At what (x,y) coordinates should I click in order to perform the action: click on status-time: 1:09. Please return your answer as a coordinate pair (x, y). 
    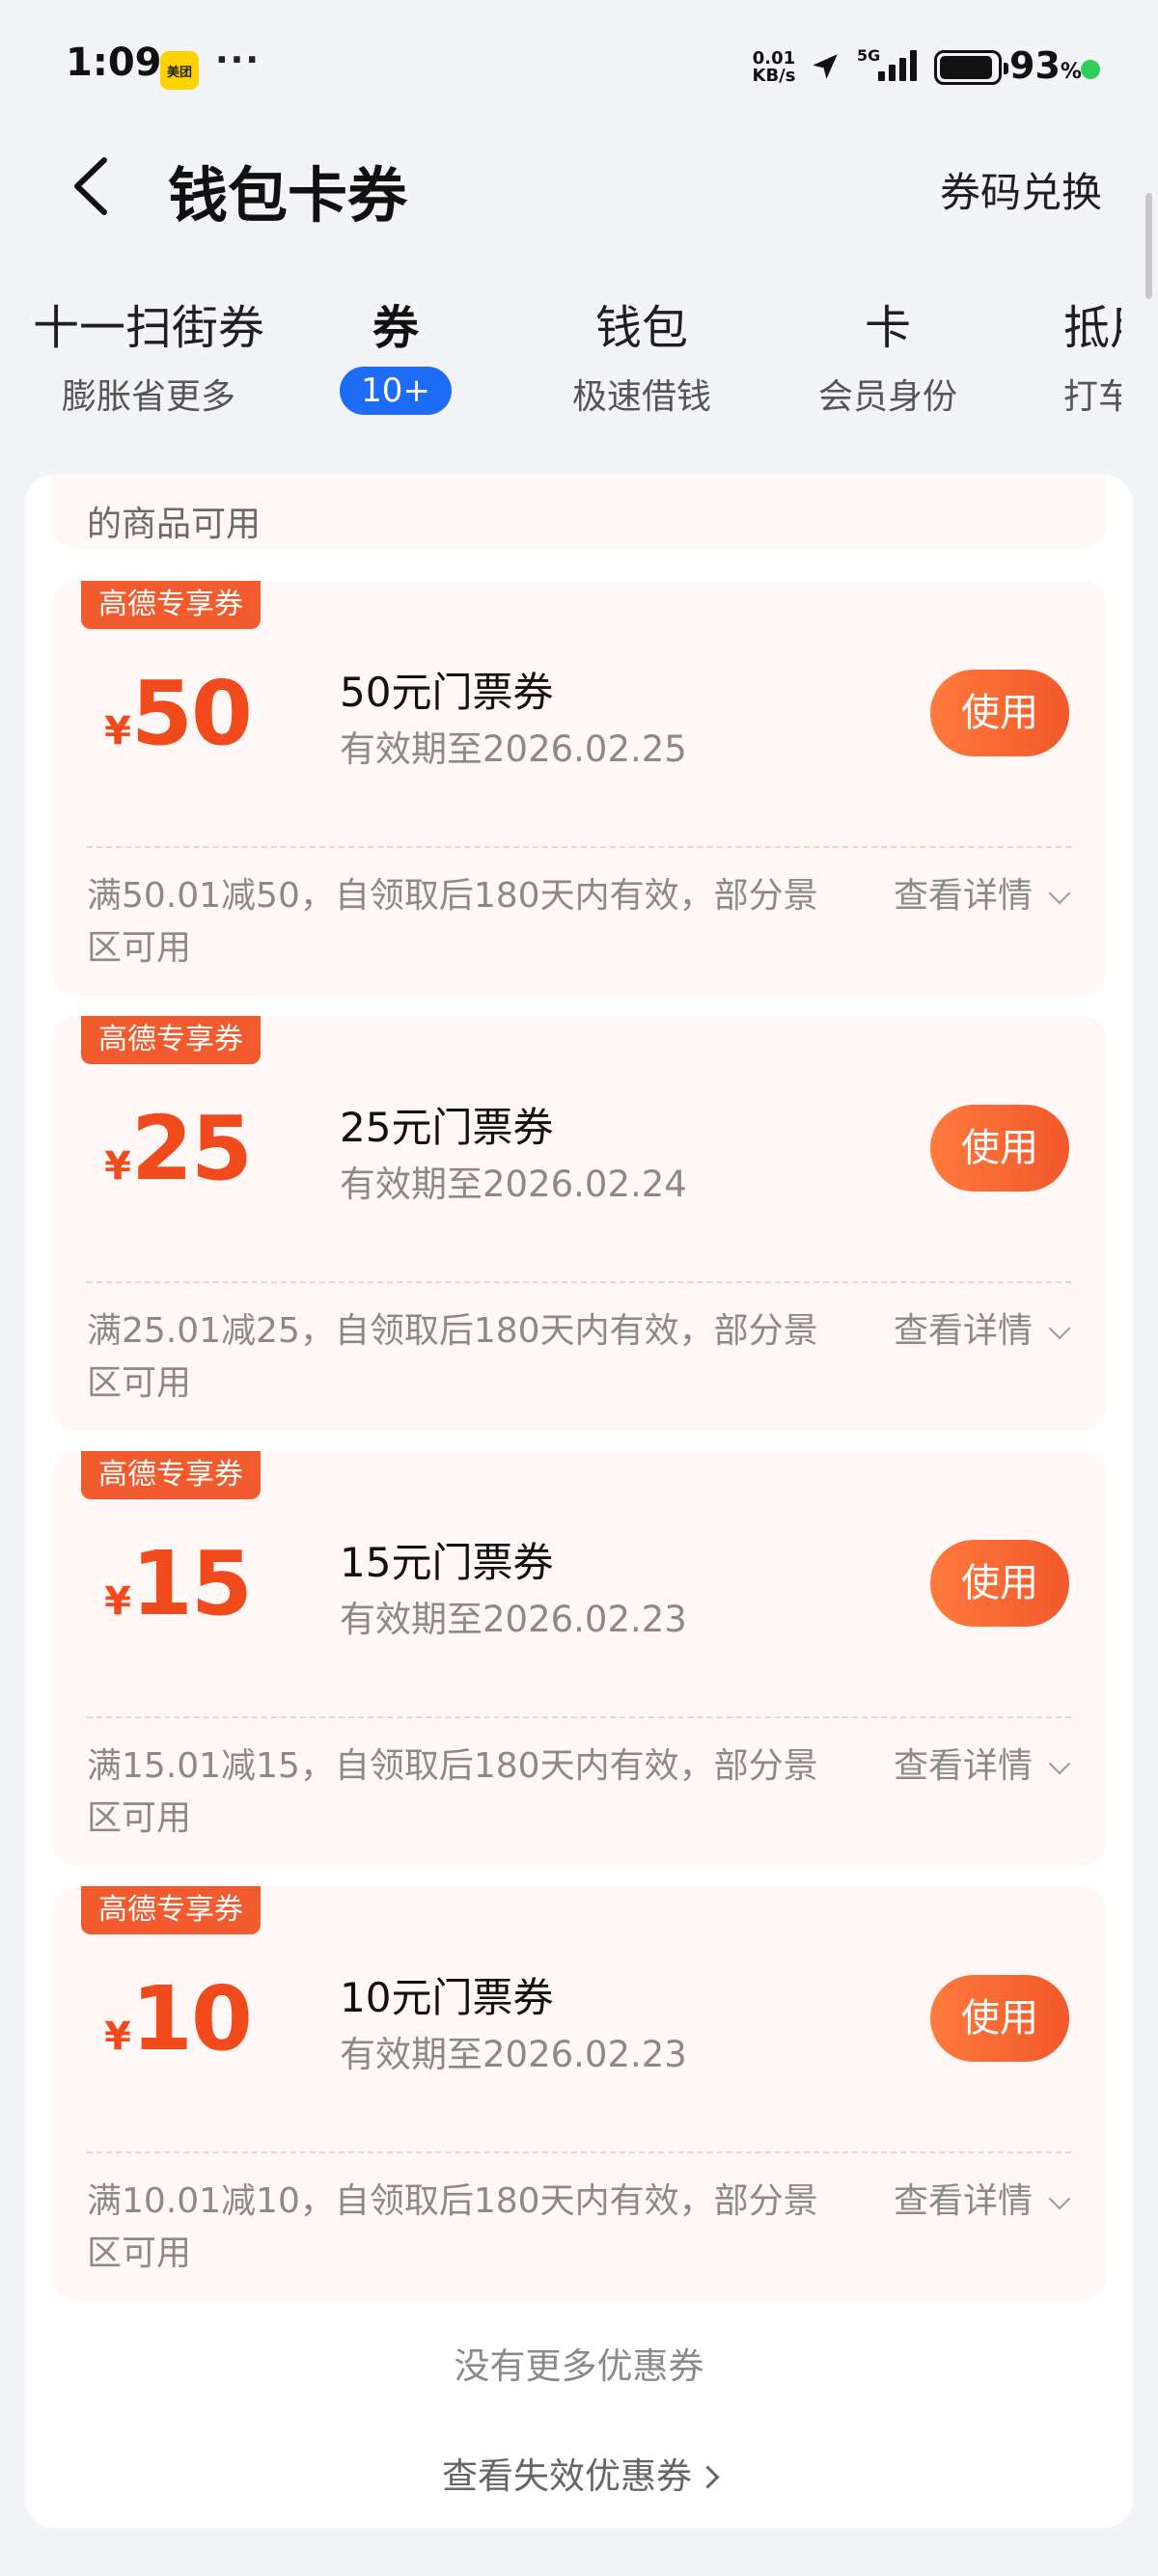
    Looking at the image, I should click on (114, 63).